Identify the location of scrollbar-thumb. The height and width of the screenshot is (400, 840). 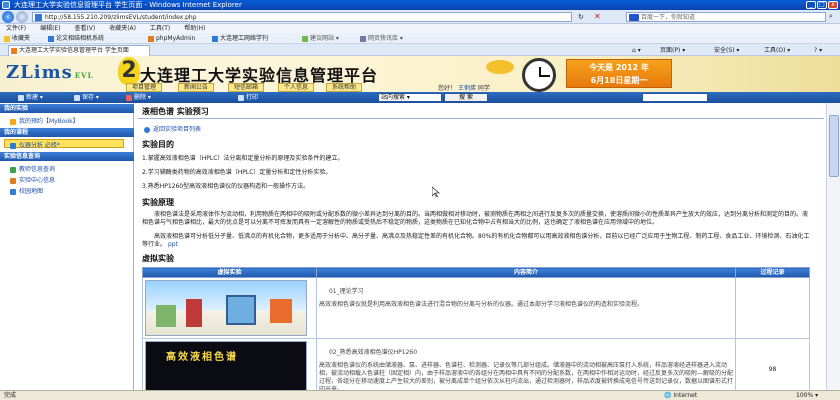
(834, 146).